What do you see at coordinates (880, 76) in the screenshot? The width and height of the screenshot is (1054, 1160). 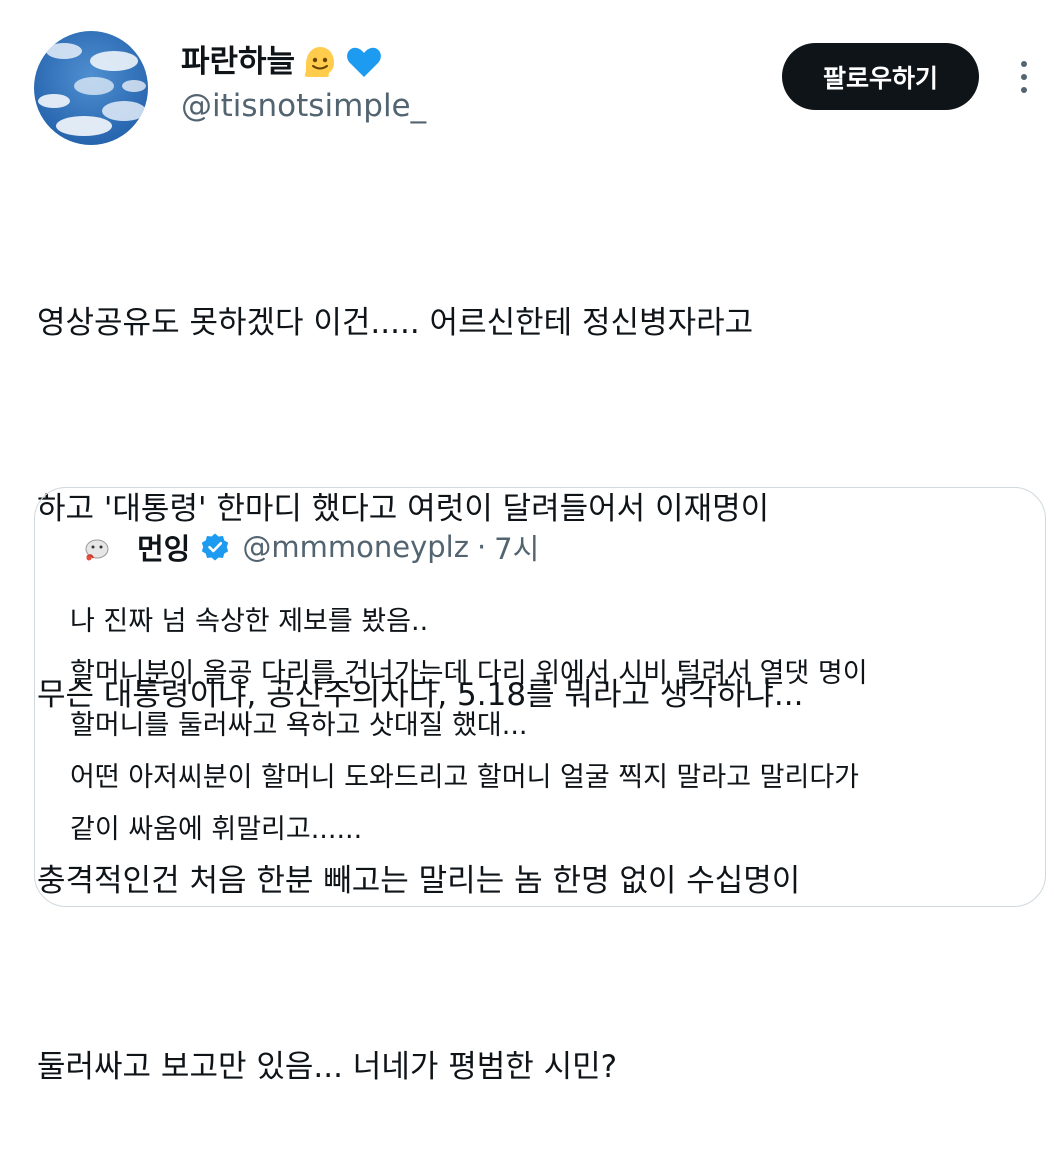 I see `follow-button: 팔로우하기` at bounding box center [880, 76].